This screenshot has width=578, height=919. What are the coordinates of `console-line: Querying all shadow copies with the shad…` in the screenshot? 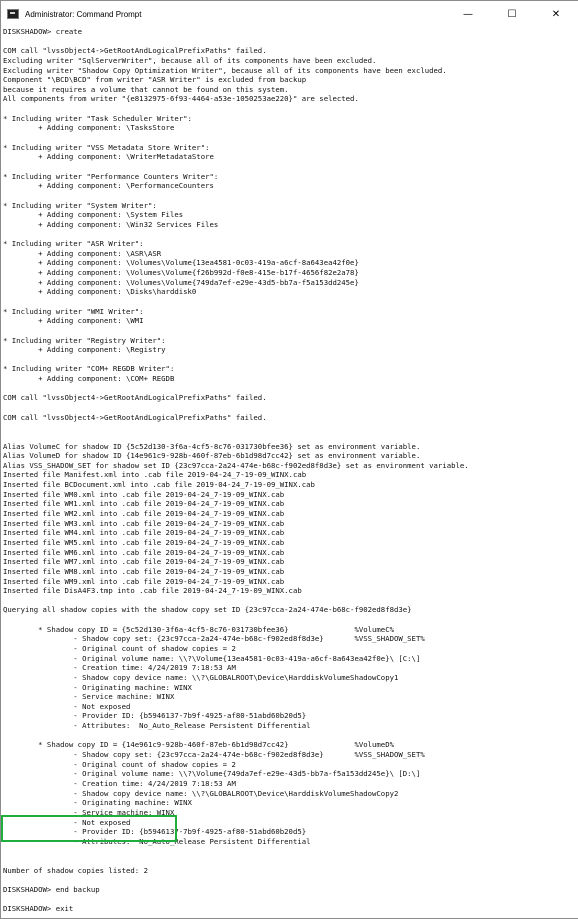 It's located at (207, 610).